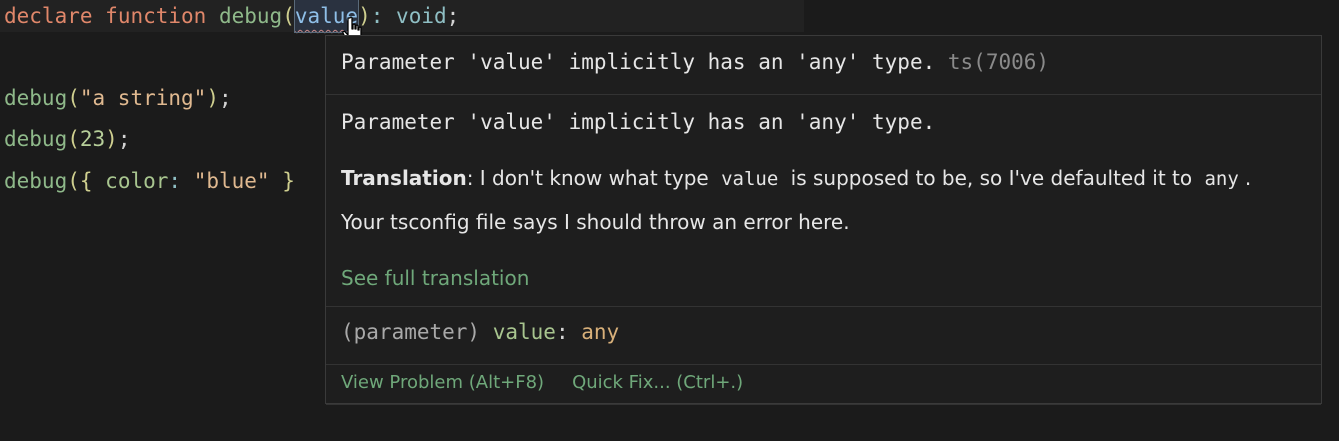  I want to click on see-full-translation-link: See full translation, so click(435, 278).